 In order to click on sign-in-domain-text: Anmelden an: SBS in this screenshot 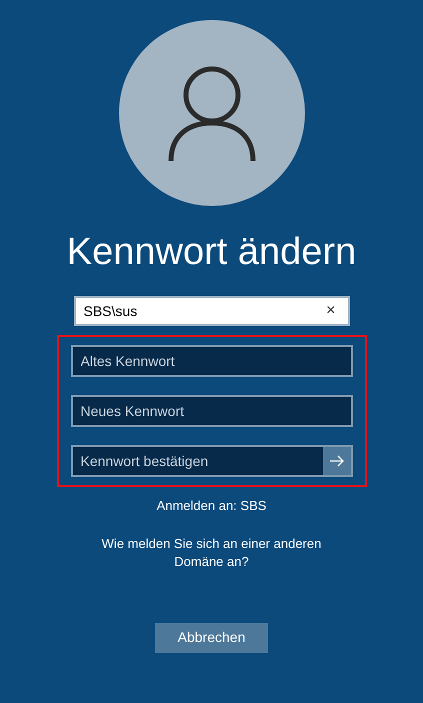, I will do `click(211, 506)`.